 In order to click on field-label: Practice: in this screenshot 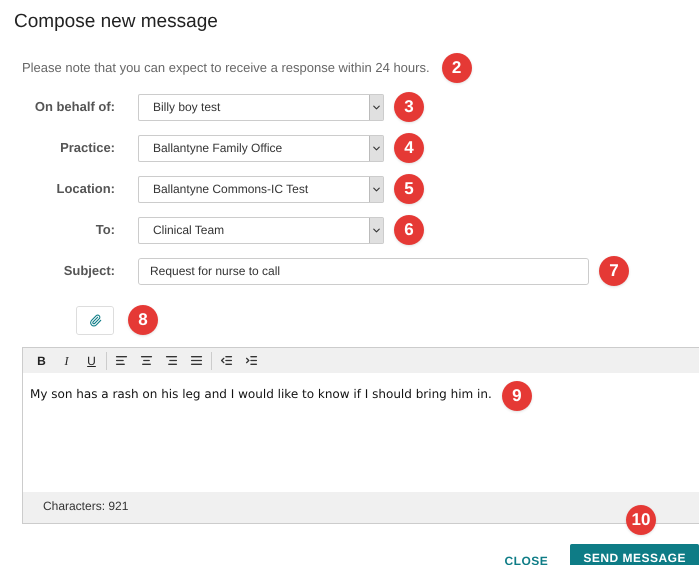, I will do `click(87, 148)`.